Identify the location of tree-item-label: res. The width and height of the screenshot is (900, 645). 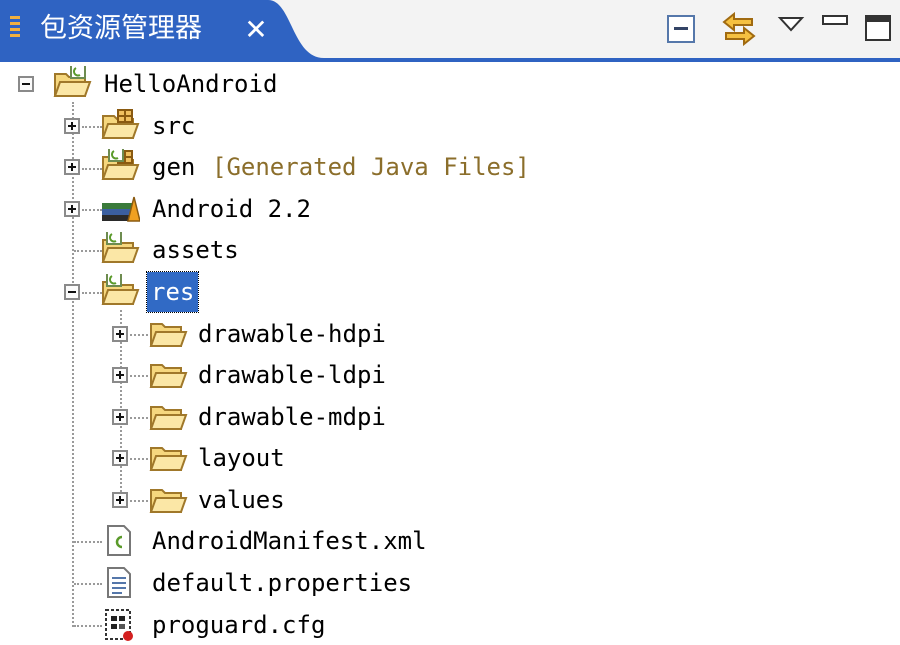
(172, 292).